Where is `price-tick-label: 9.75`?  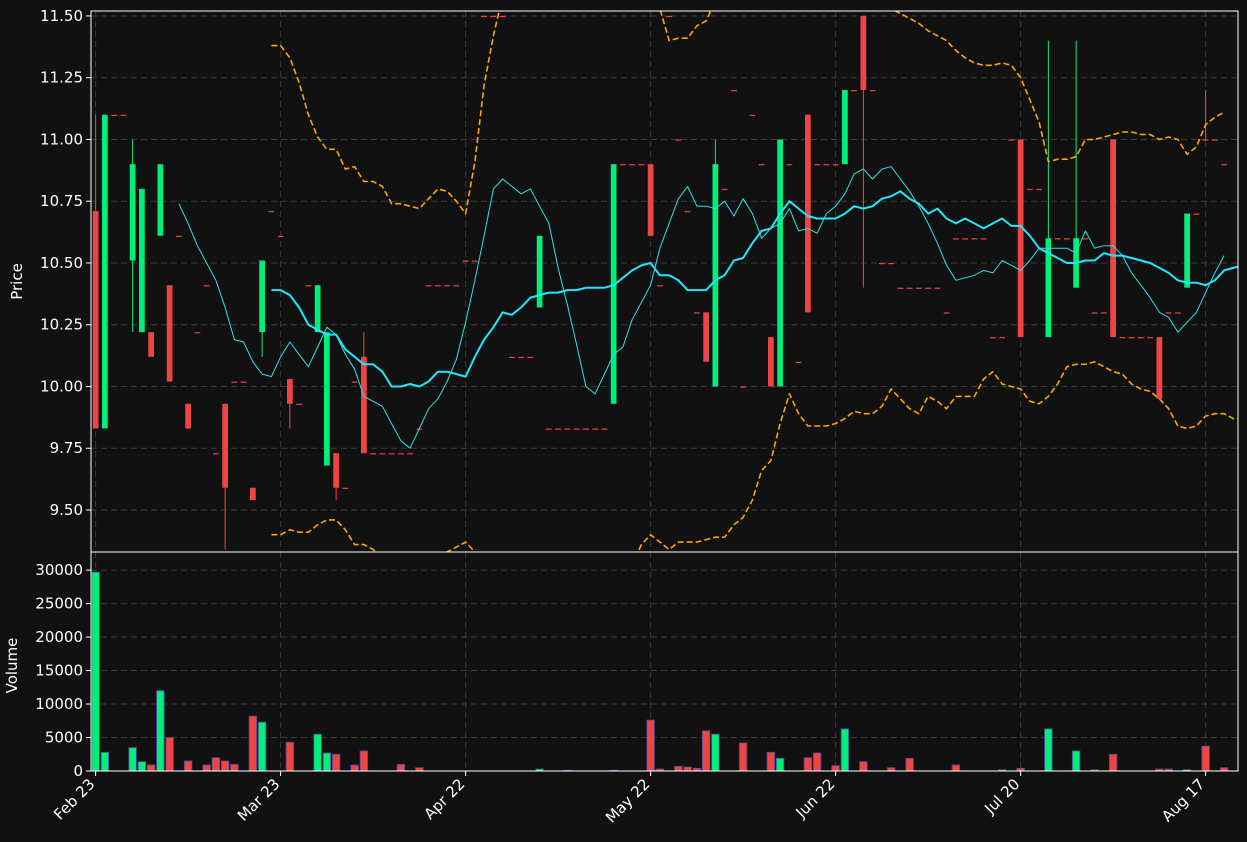
price-tick-label: 9.75 is located at coordinates (66, 448).